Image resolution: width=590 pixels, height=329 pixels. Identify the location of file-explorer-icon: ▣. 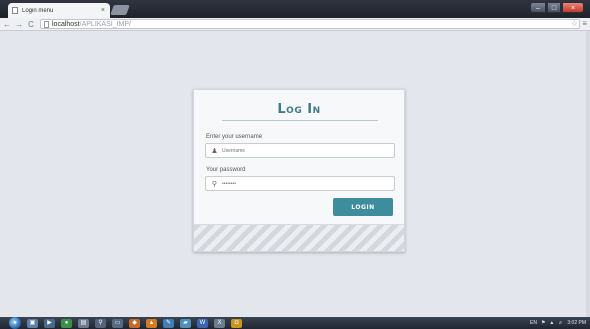
(32, 323).